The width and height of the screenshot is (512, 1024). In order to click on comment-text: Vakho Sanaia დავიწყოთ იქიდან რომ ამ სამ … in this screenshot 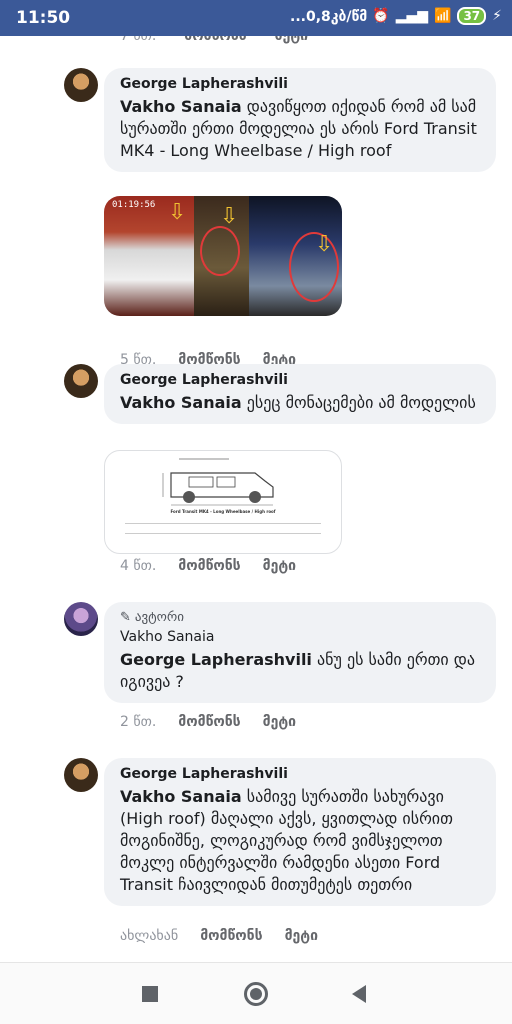, I will do `click(301, 129)`.